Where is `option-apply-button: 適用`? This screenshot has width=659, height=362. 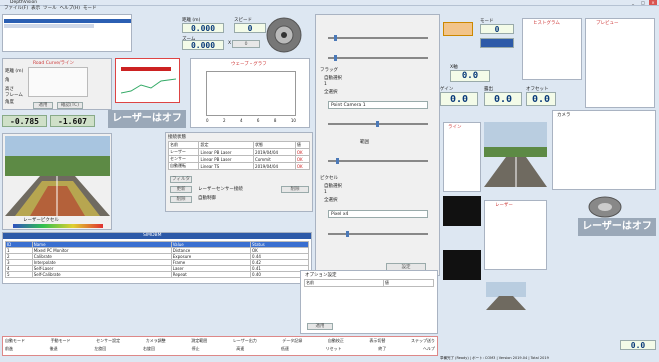
option-apply-button: 適用 is located at coordinates (320, 326).